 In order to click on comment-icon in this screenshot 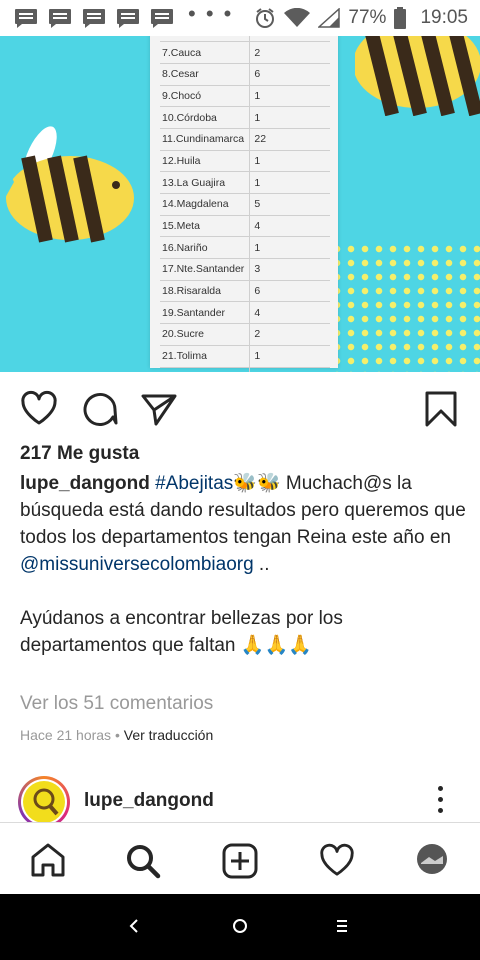, I will do `click(100, 410)`.